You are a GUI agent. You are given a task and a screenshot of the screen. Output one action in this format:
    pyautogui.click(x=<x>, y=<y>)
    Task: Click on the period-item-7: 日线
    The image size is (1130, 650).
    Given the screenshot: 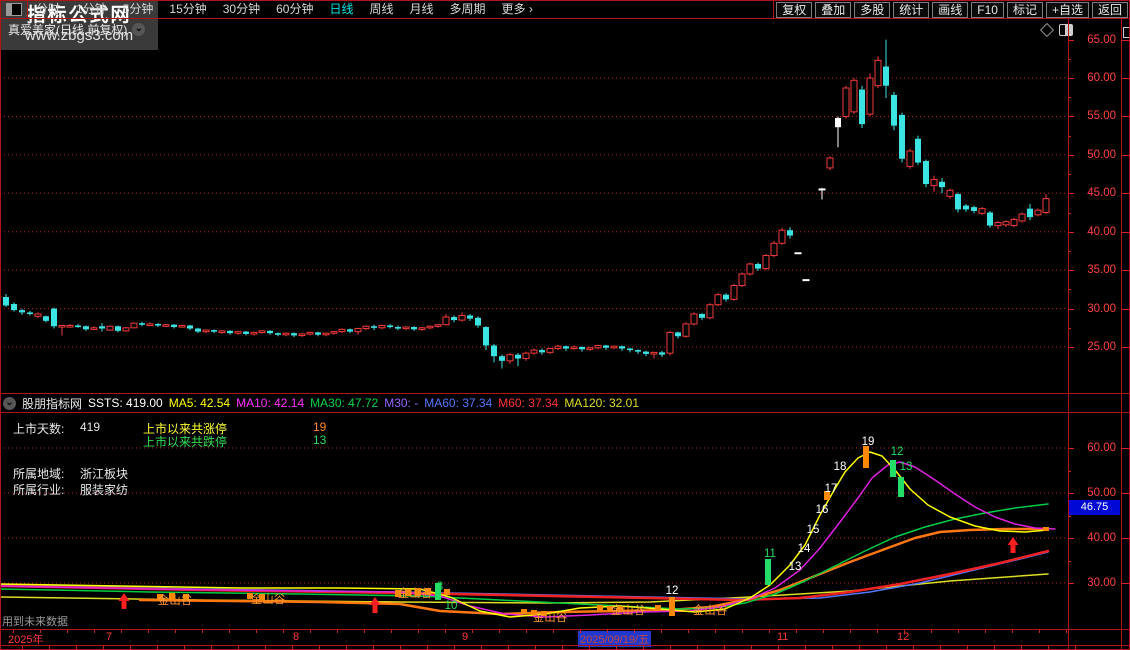 What is the action you would take?
    pyautogui.click(x=341, y=9)
    